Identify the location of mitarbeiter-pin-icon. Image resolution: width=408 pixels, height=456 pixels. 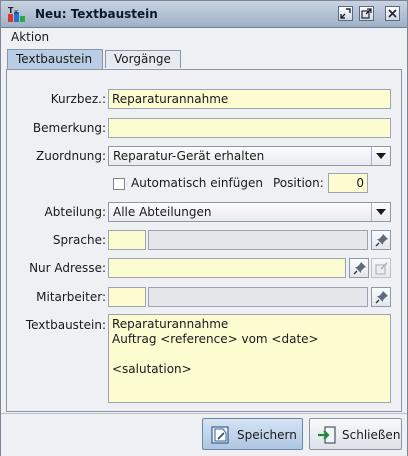
(381, 297).